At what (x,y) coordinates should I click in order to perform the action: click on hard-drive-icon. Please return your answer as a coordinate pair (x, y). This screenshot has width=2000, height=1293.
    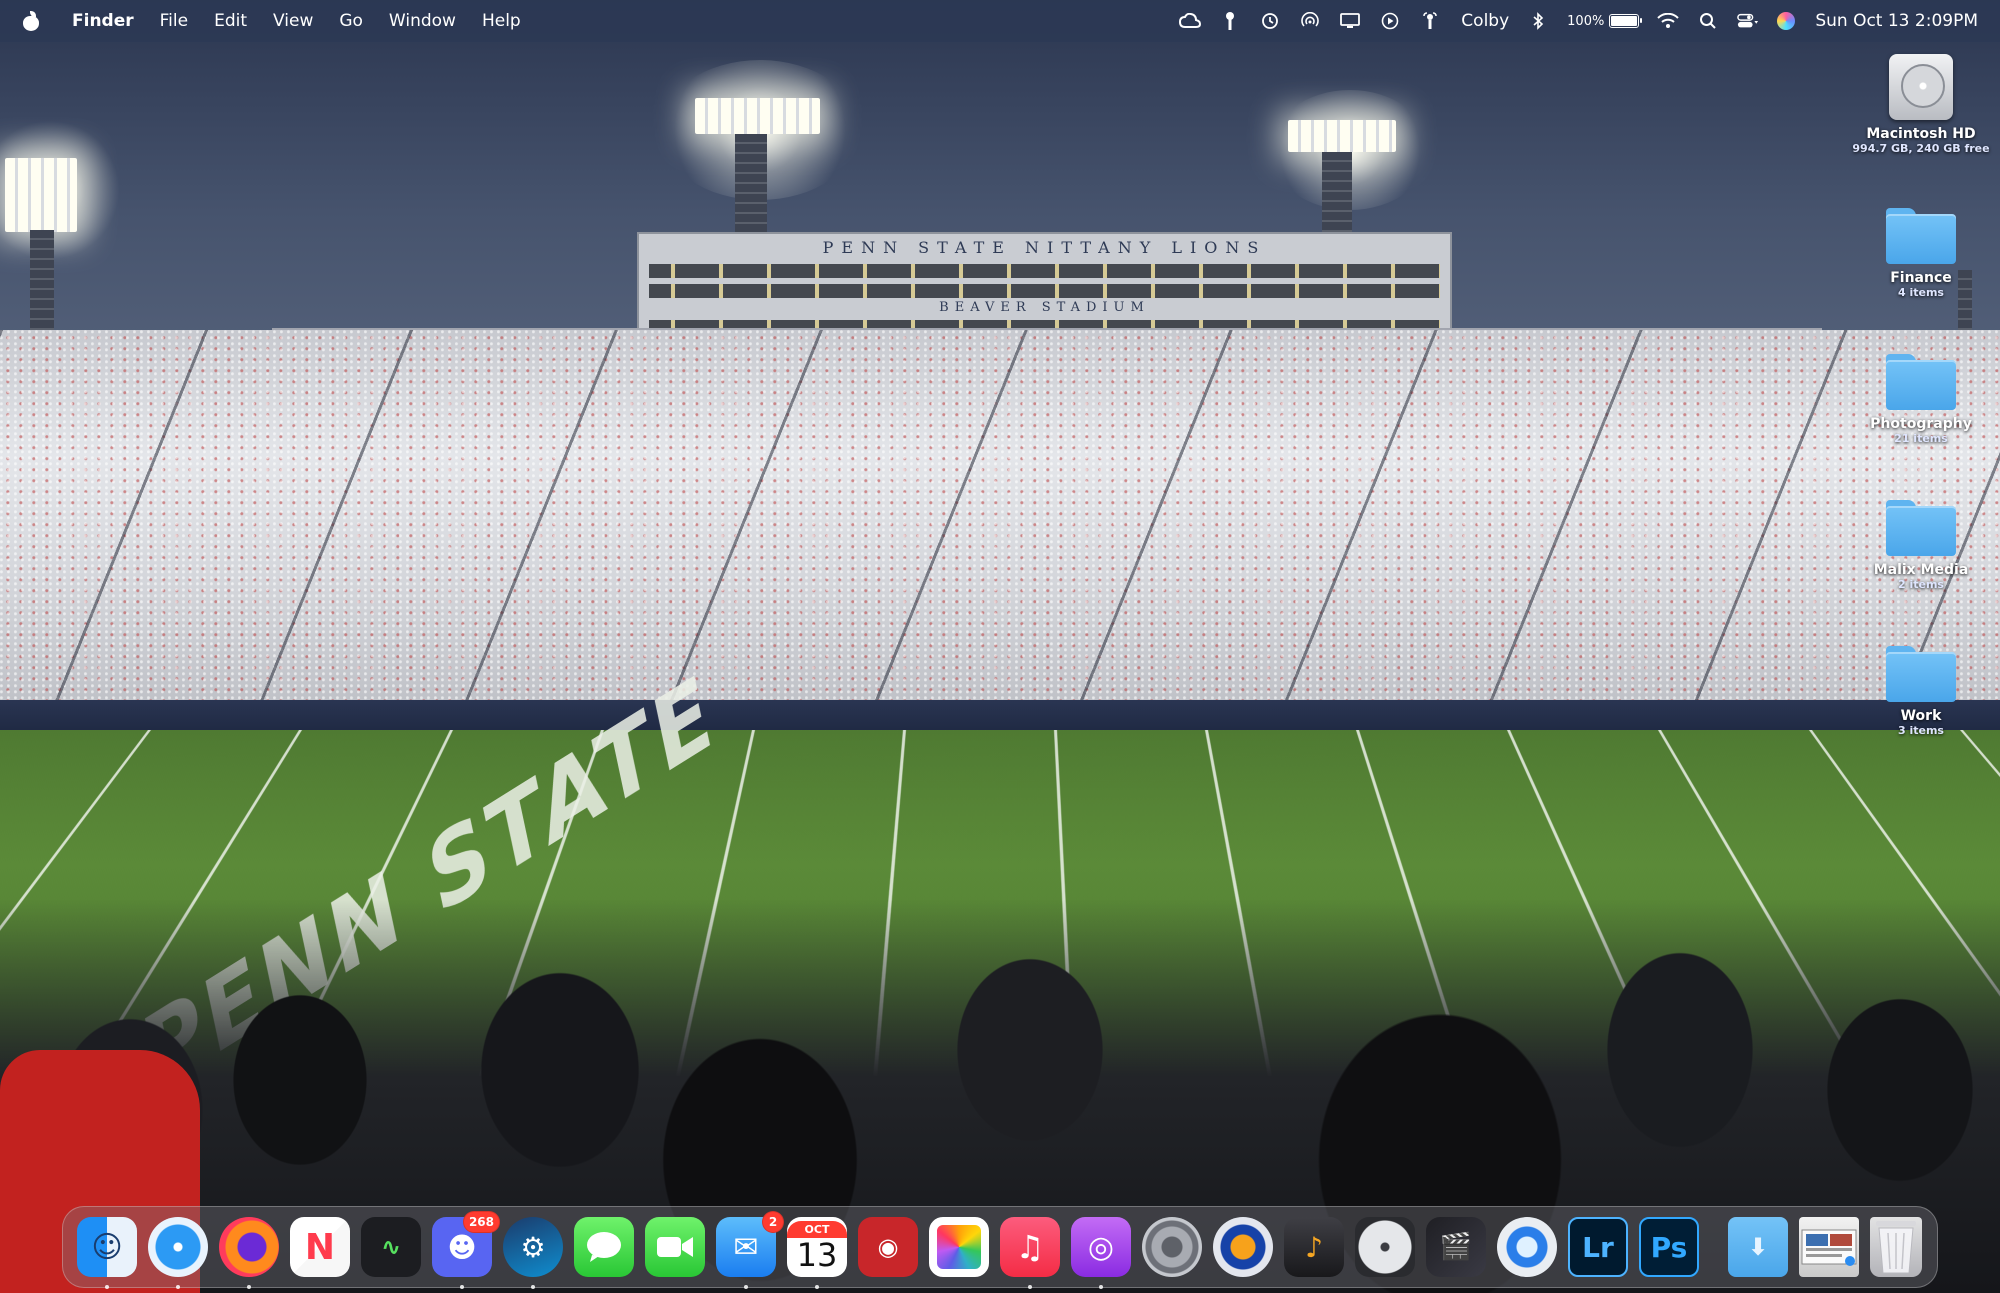
    Looking at the image, I should click on (1921, 87).